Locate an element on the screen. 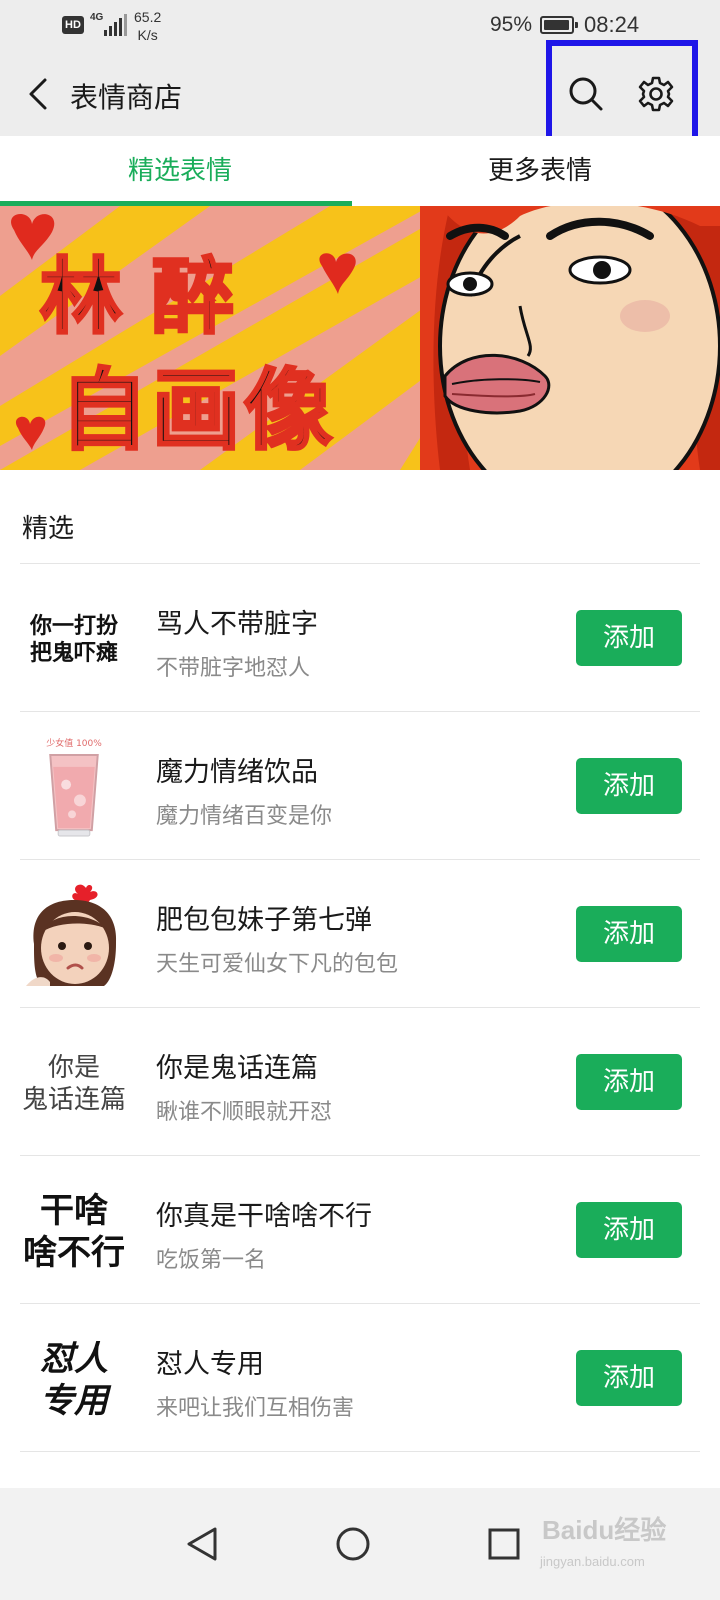 The width and height of the screenshot is (720, 1600). battery-icon is located at coordinates (559, 25).